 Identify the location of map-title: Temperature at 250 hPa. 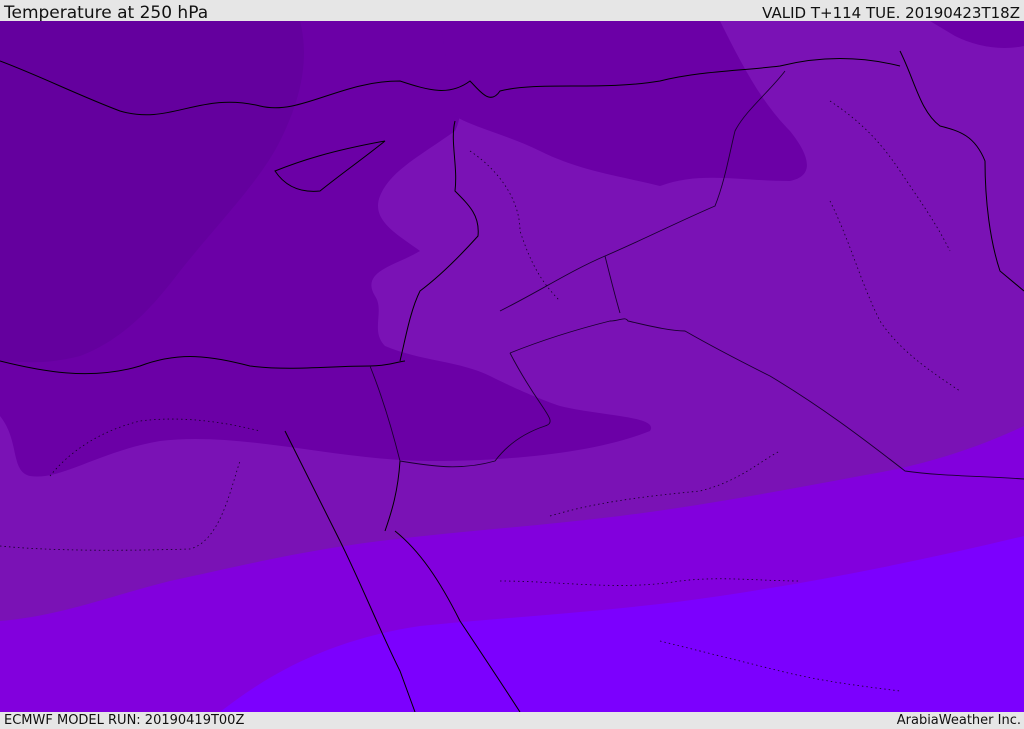
(106, 13).